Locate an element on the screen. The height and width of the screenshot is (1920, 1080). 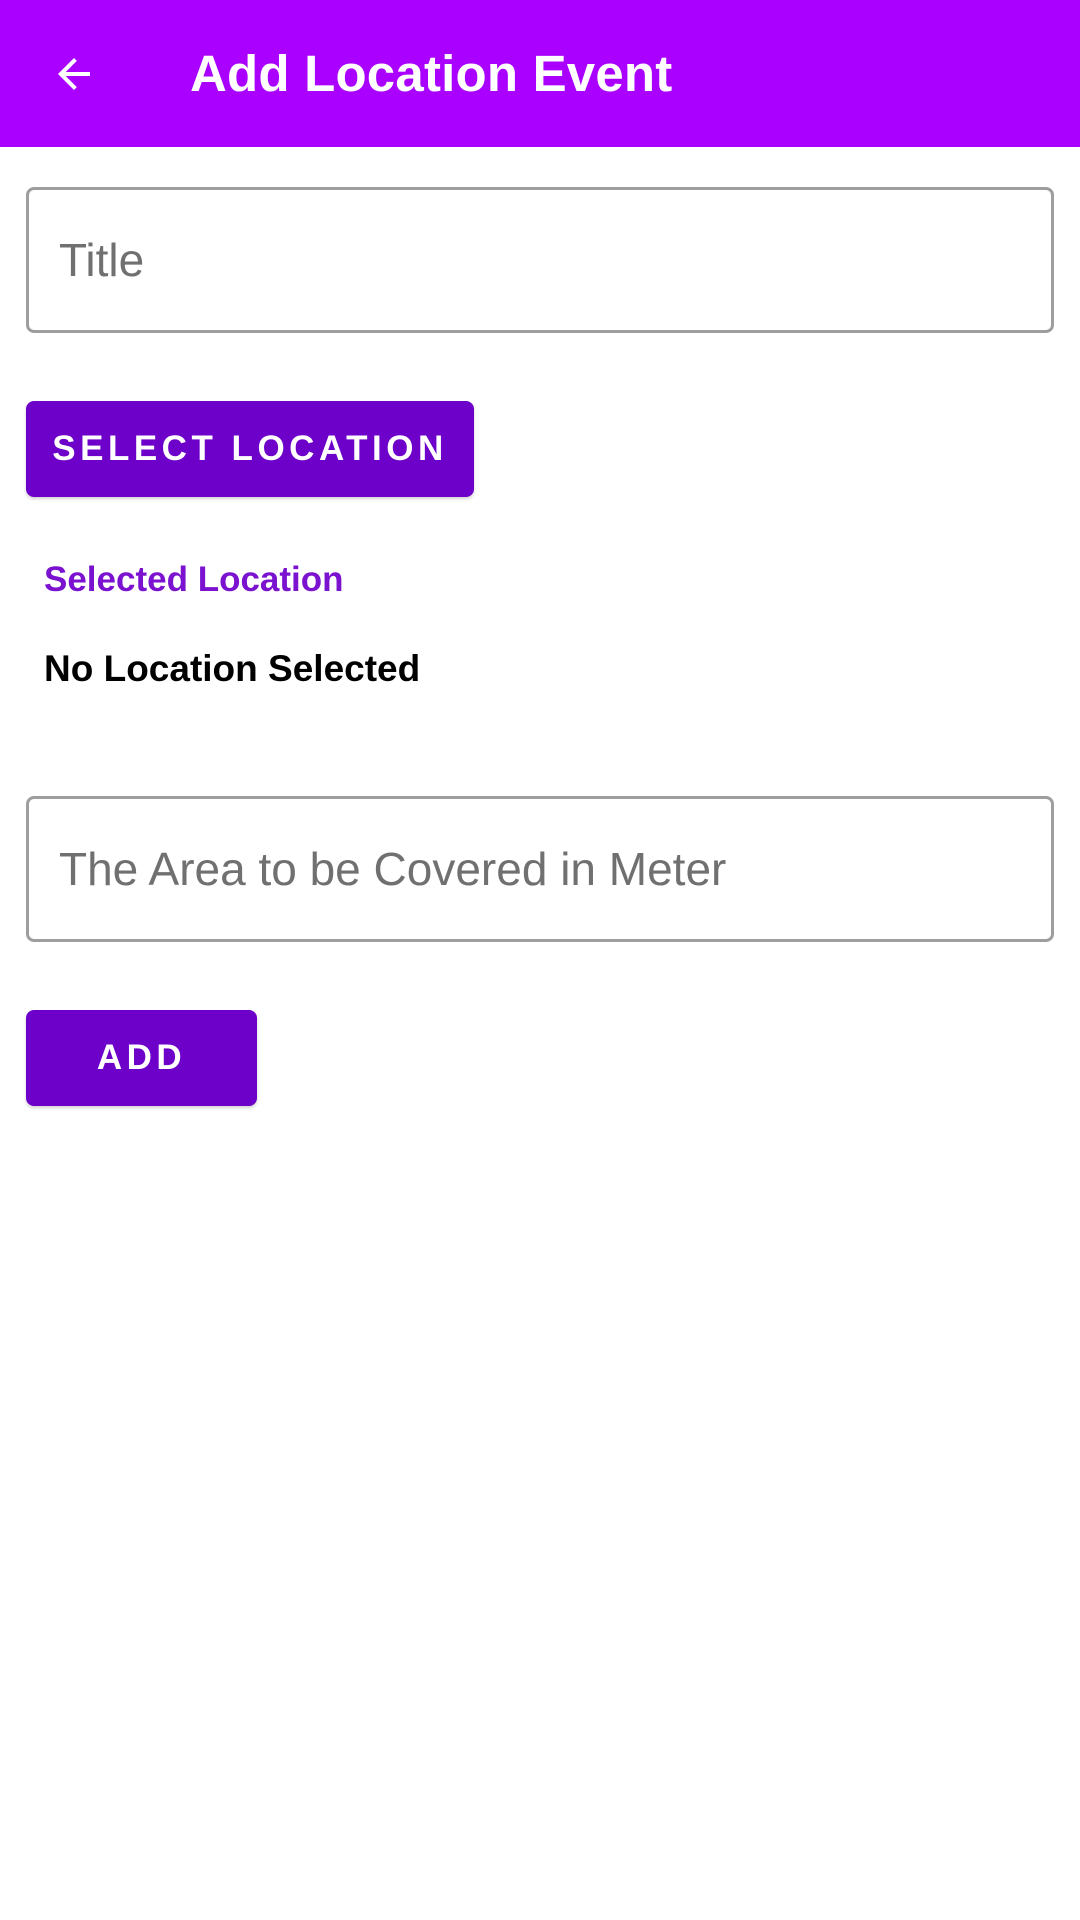
title-input is located at coordinates (540, 260).